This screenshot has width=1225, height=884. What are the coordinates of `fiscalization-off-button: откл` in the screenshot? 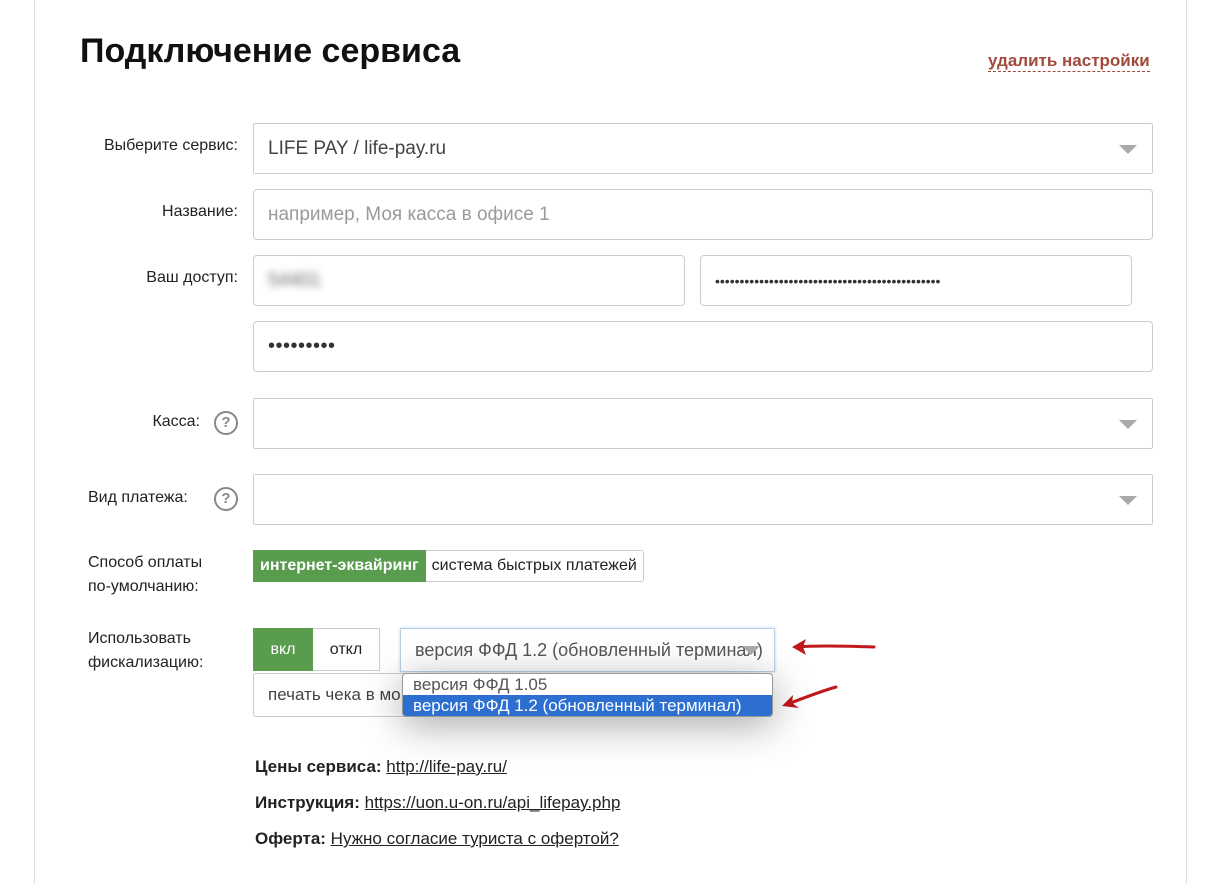 It's located at (346, 649).